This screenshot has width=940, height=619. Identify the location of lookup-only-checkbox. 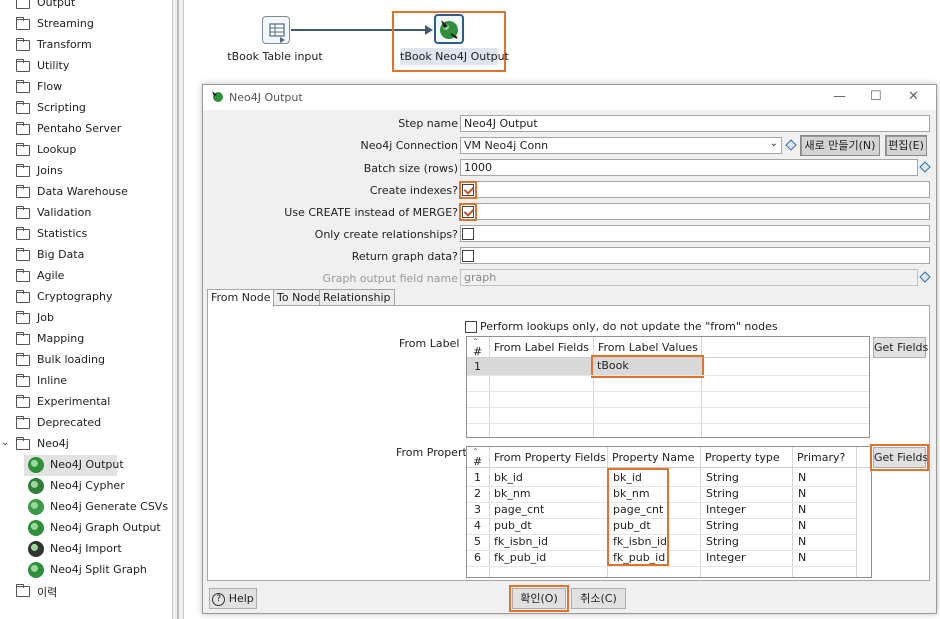
(471, 327).